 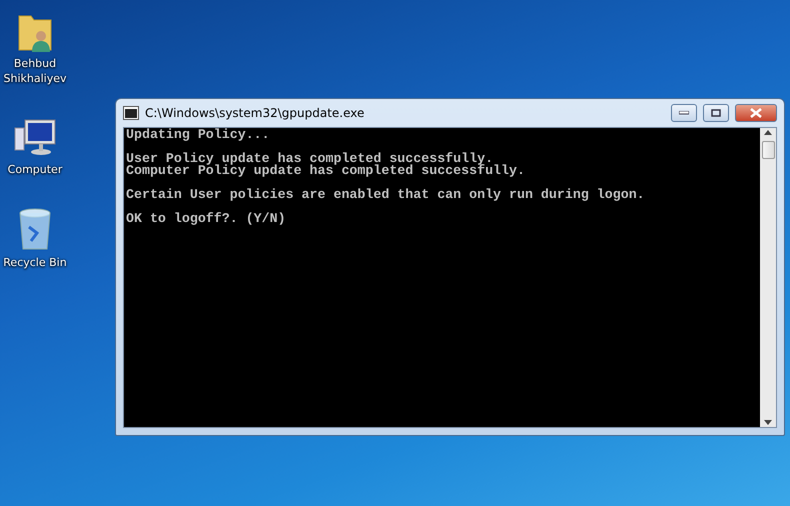 I want to click on close-button, so click(x=756, y=113).